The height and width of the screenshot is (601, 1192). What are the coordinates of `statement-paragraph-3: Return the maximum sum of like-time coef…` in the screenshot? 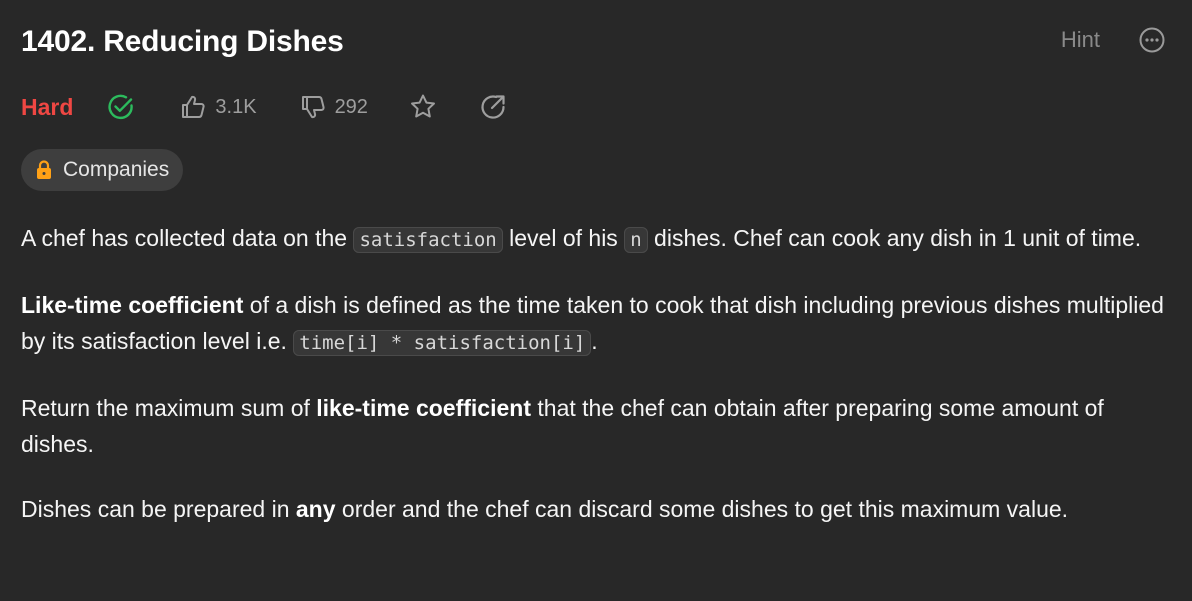 It's located at (596, 426).